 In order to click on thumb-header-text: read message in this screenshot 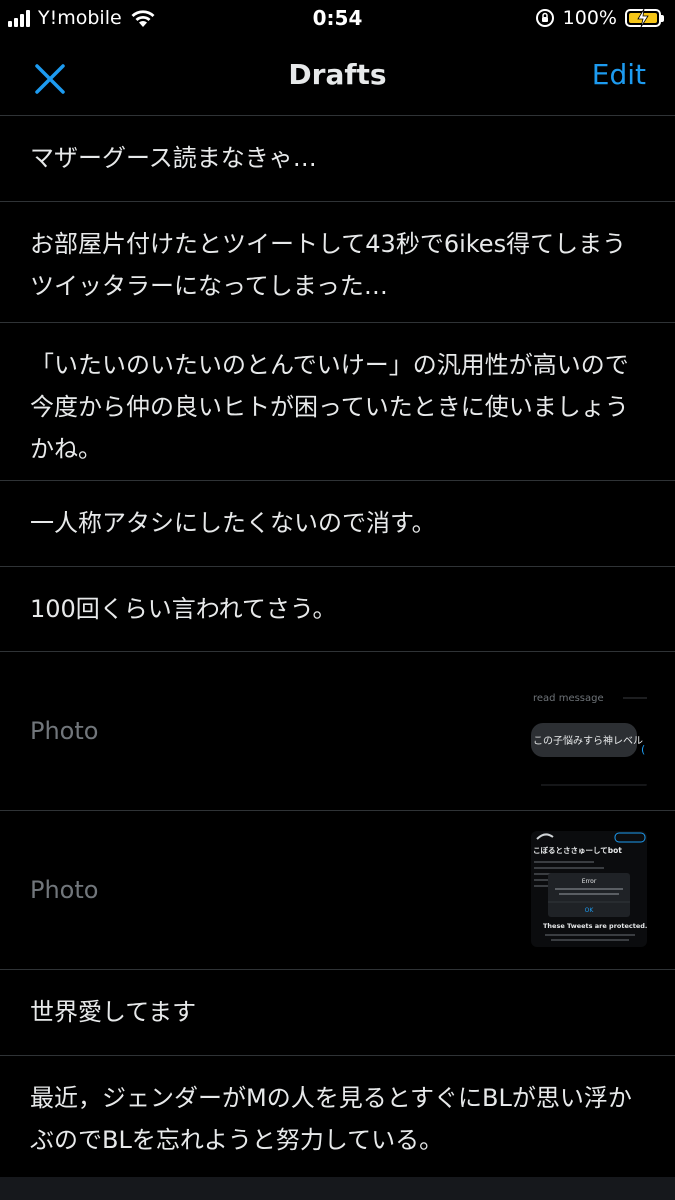, I will do `click(568, 698)`.